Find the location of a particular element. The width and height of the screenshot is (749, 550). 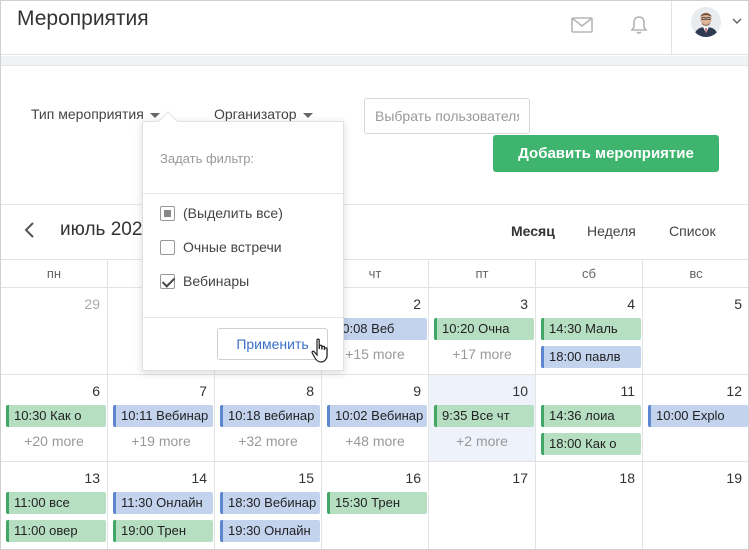

user-select-input is located at coordinates (447, 116).